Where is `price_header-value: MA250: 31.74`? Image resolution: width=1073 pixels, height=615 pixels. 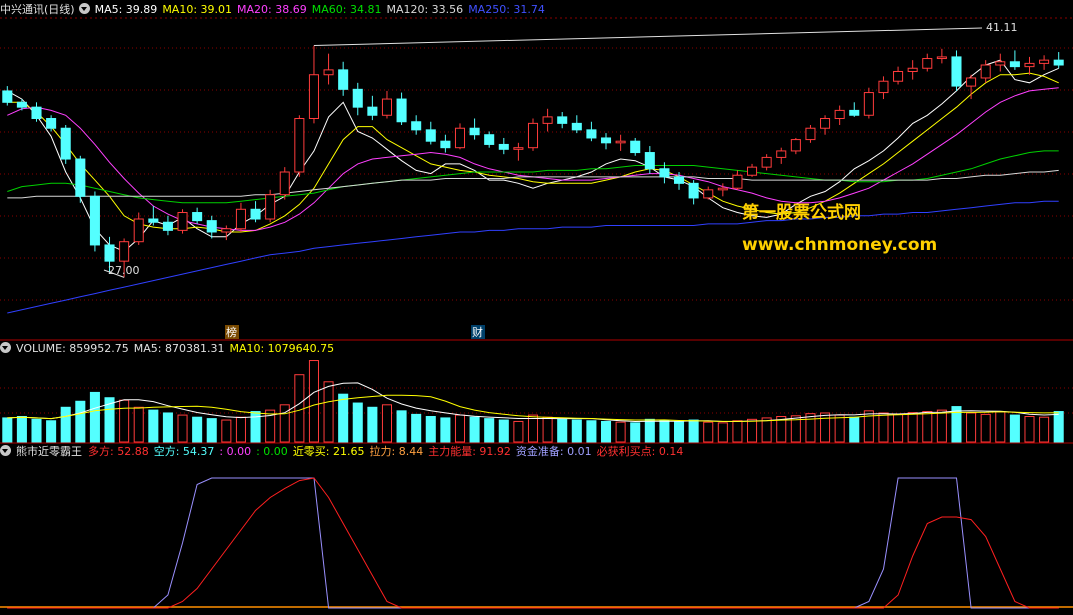 price_header-value: MA250: 31.74 is located at coordinates (506, 9).